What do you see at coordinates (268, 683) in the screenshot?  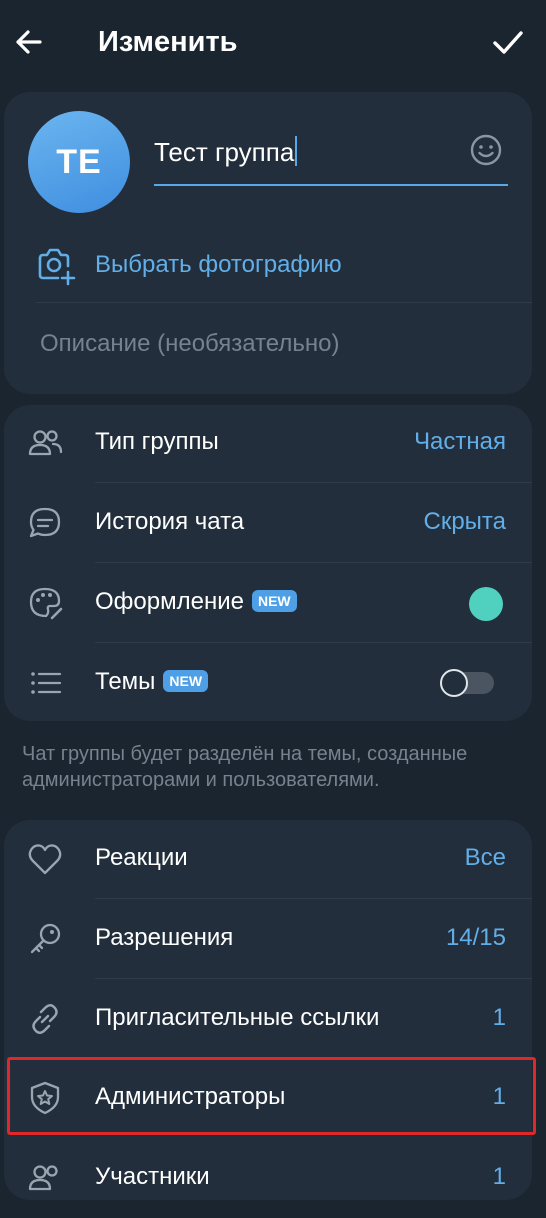 I see `topics-row: Темы NEW` at bounding box center [268, 683].